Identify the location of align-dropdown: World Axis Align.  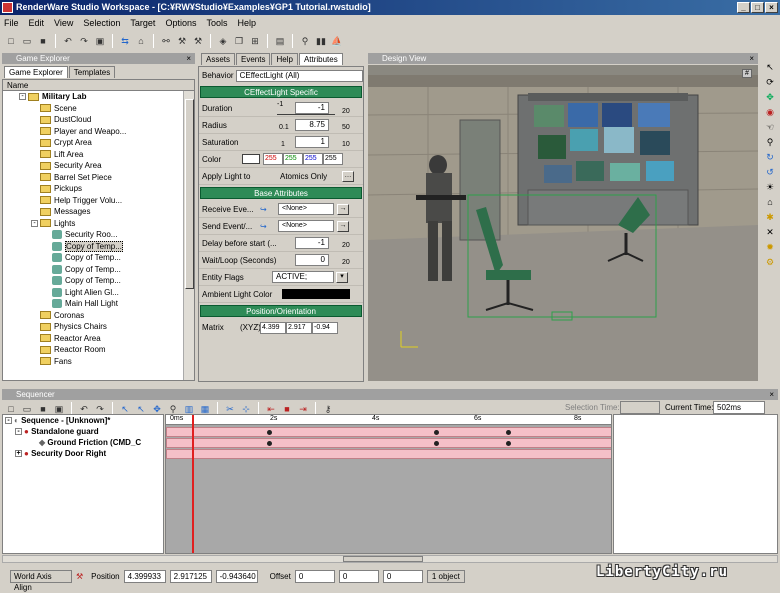
(41, 580).